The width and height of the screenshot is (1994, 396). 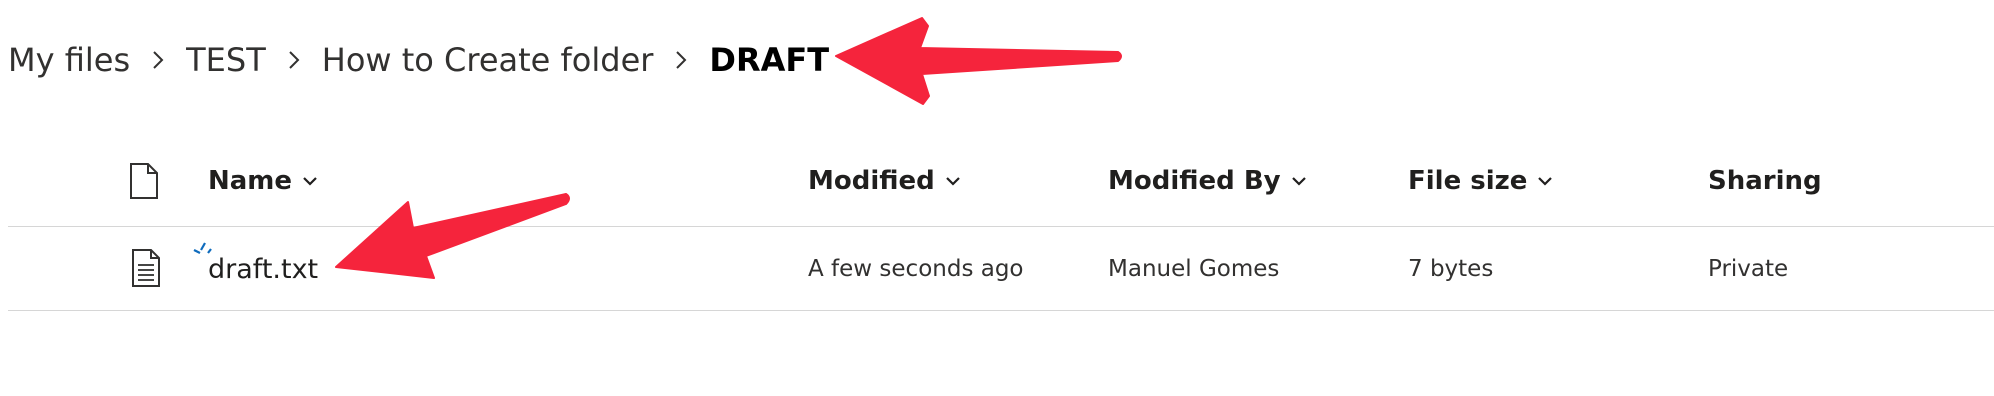 What do you see at coordinates (871, 181) in the screenshot?
I see `column-header-modified-label: Modified` at bounding box center [871, 181].